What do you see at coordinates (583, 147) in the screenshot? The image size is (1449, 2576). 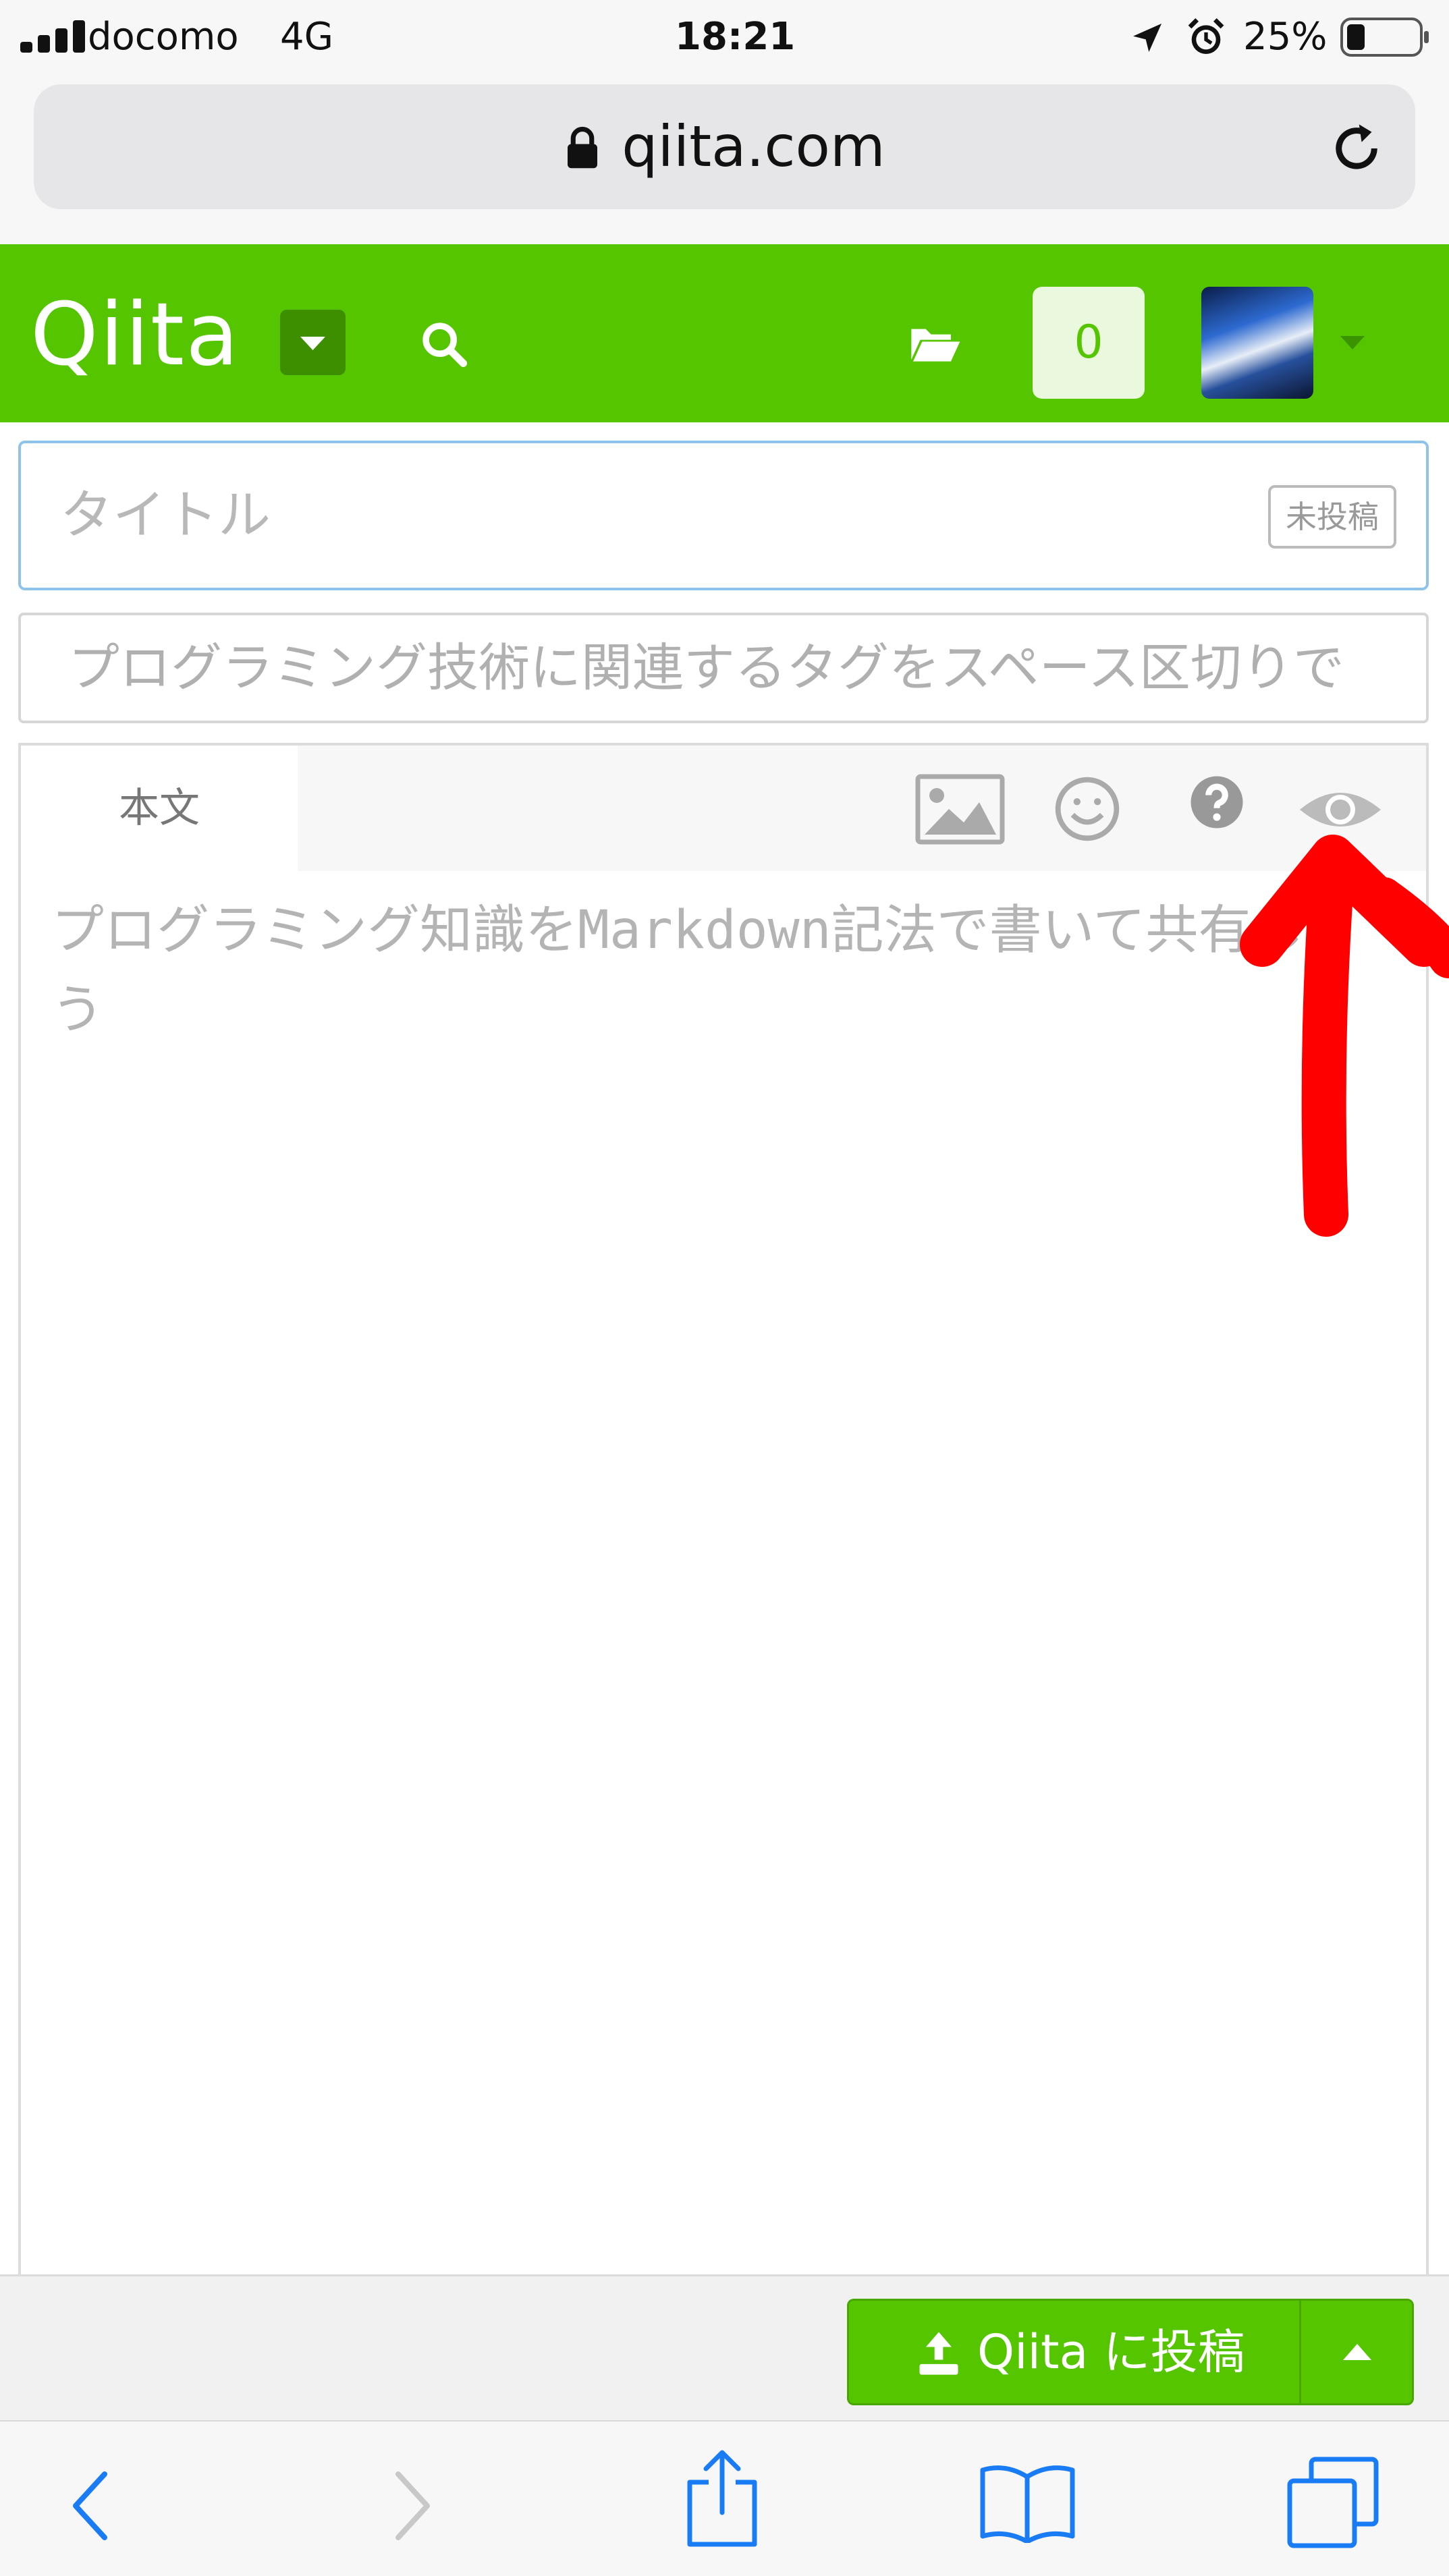 I see `lock-icon` at bounding box center [583, 147].